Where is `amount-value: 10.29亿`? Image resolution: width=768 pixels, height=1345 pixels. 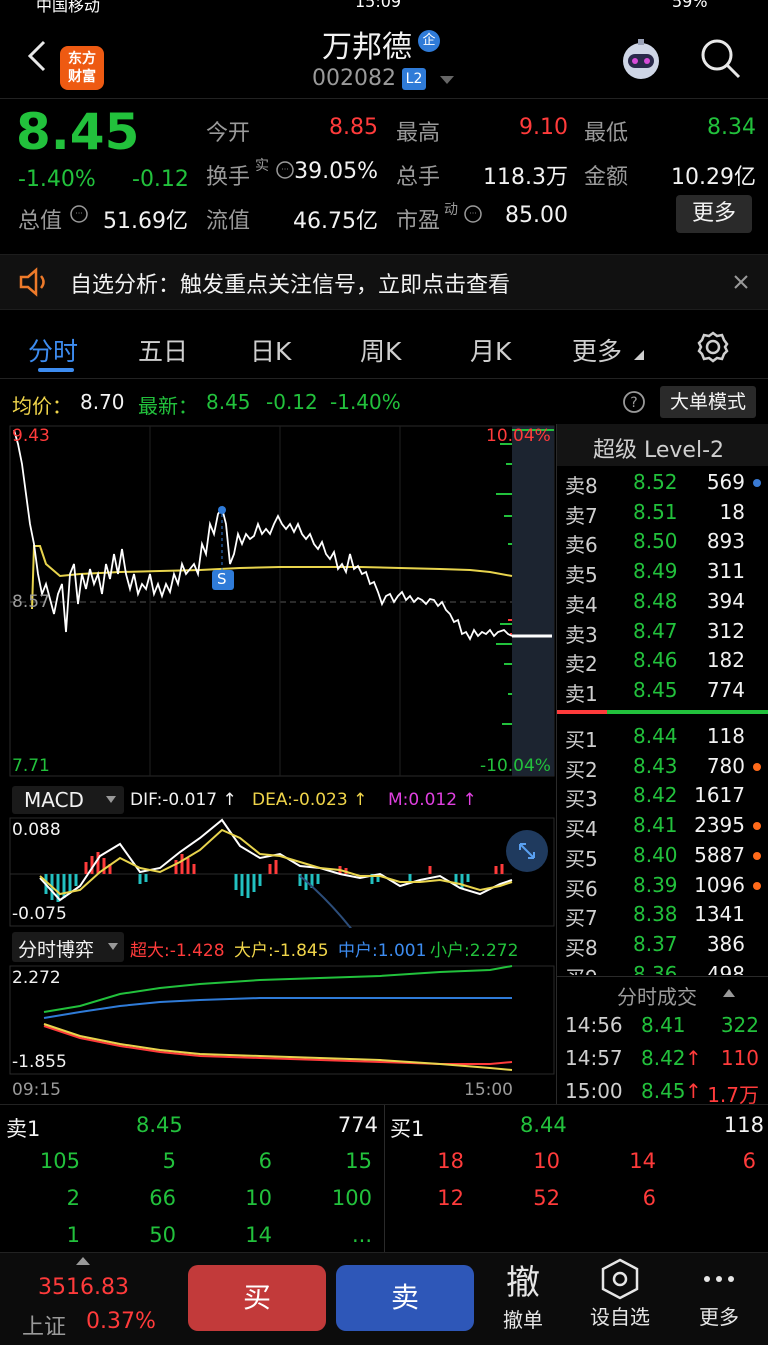
amount-value: 10.29亿 is located at coordinates (713, 177).